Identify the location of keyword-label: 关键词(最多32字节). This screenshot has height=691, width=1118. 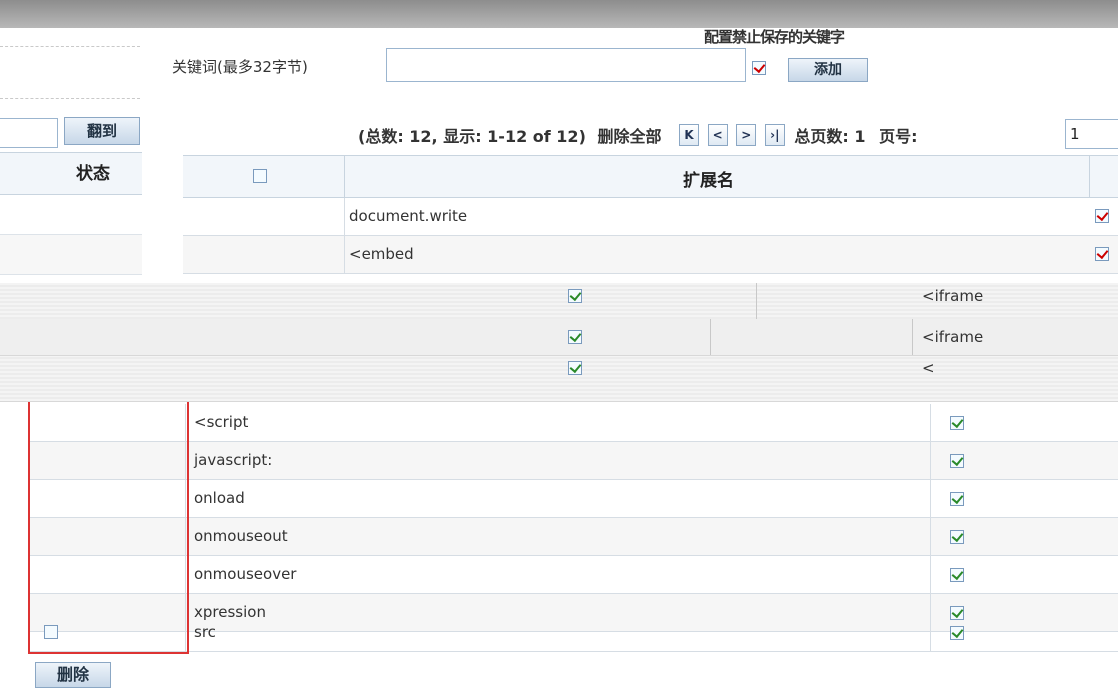
(240, 67).